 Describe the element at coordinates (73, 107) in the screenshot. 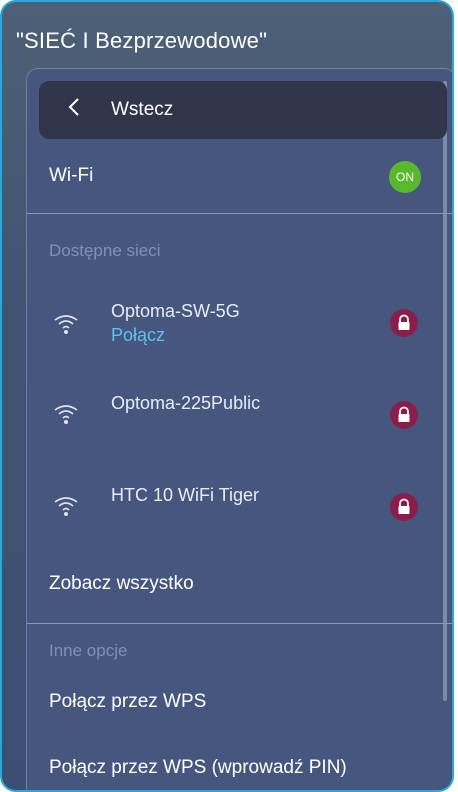

I see `chevron-left-icon` at that location.